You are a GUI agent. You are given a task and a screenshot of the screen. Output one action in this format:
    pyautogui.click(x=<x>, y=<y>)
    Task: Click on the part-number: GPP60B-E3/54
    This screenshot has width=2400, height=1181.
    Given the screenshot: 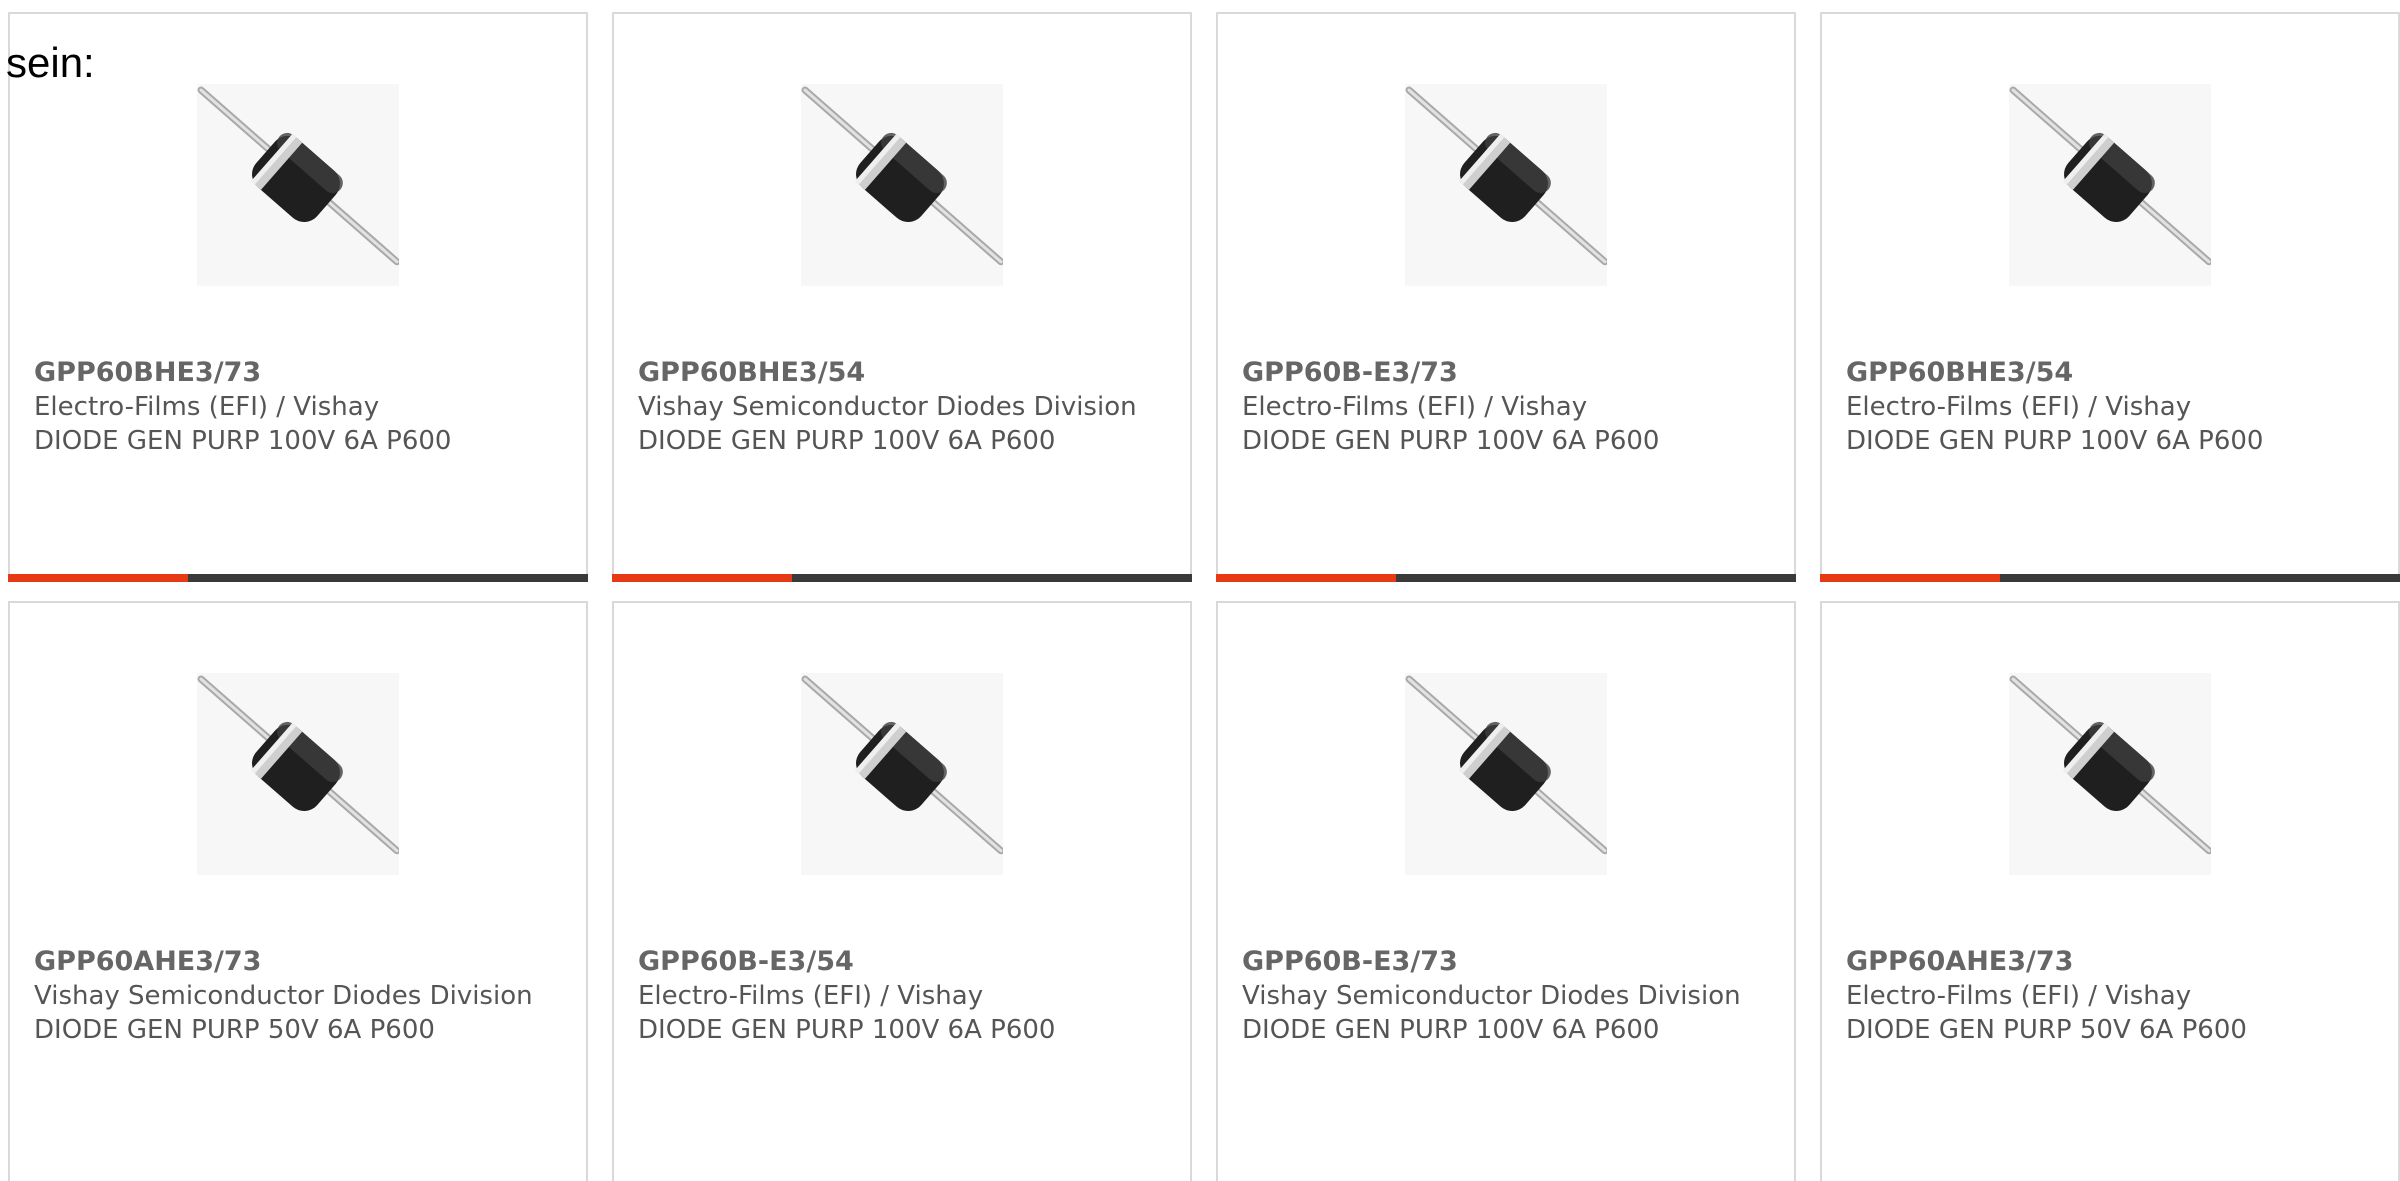 What is the action you would take?
    pyautogui.click(x=904, y=962)
    